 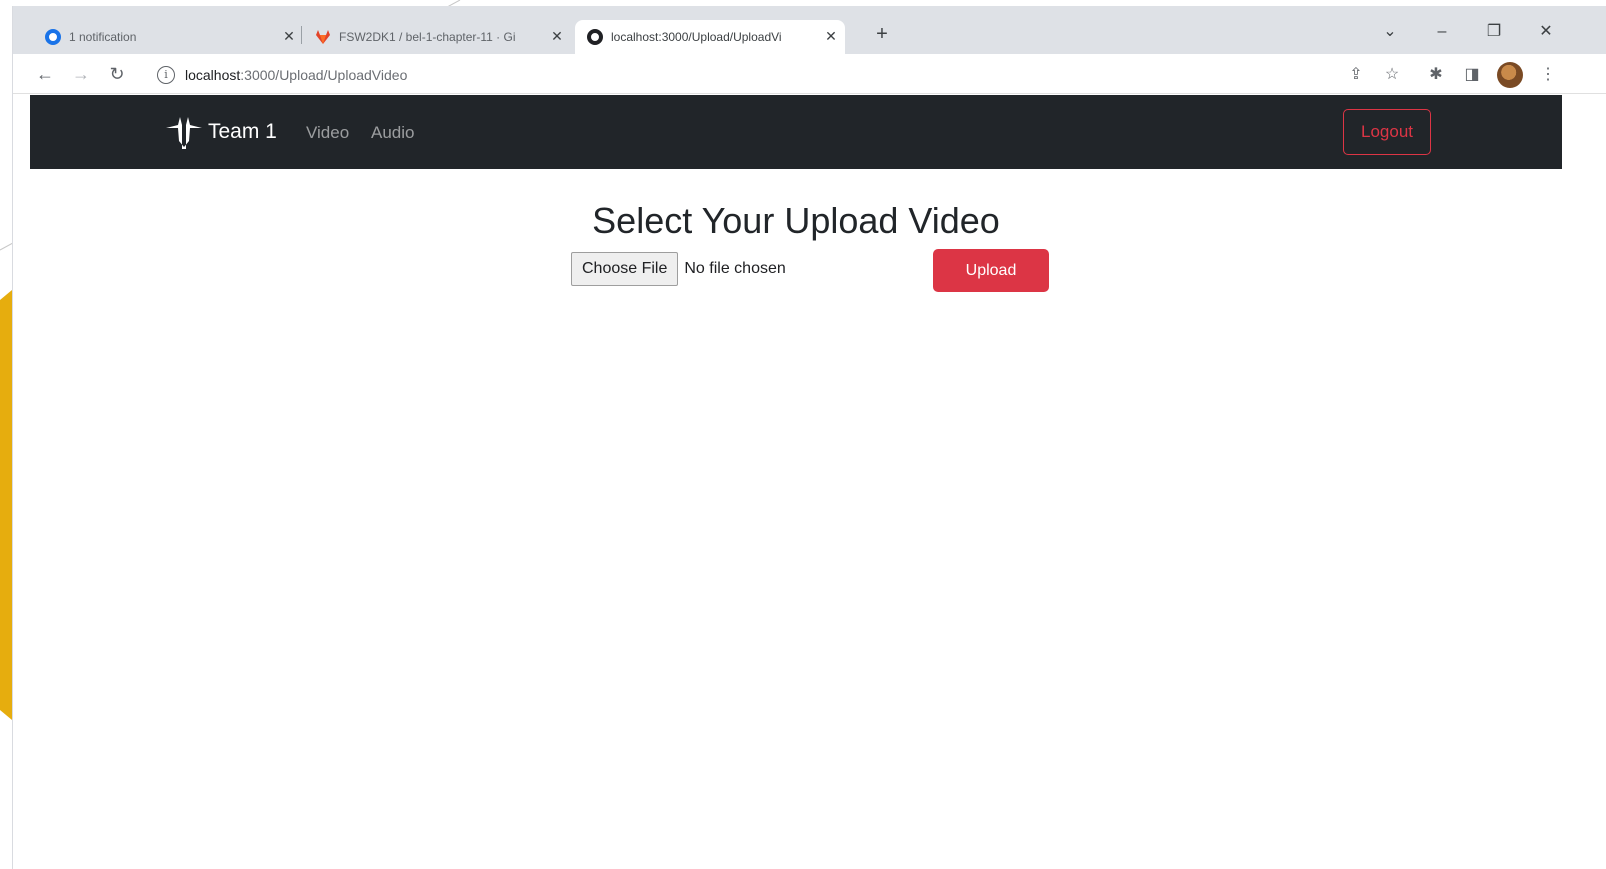 I want to click on minimize-icon: –, so click(x=1442, y=32).